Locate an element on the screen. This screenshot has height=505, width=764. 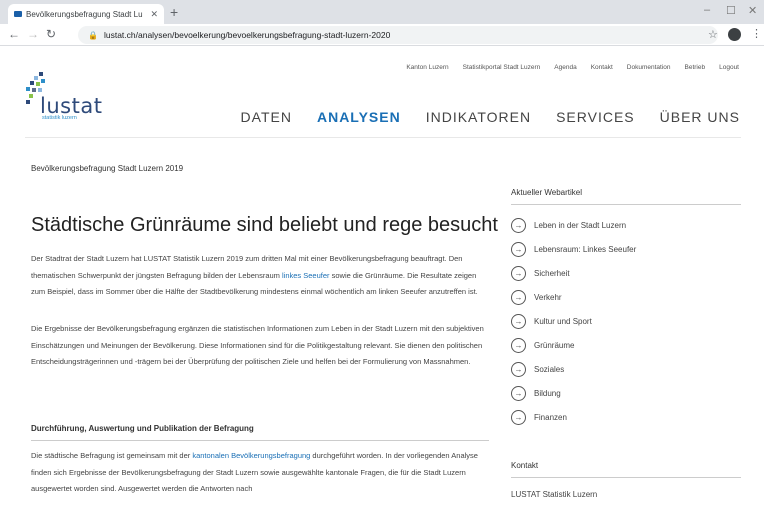
sidebar-item-label: Leben in der Stadt Luzern is located at coordinates (580, 225).